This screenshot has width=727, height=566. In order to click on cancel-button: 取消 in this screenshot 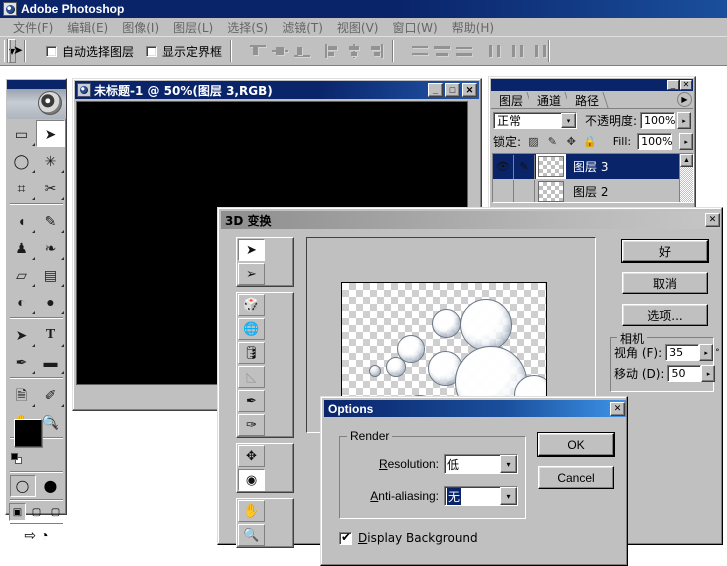, I will do `click(665, 283)`.